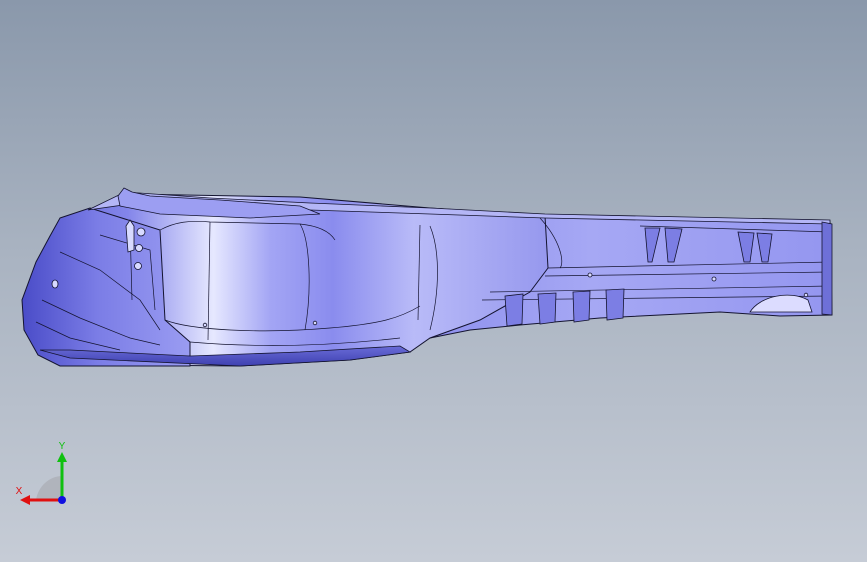  I want to click on coordinate-triad: Y X, so click(41, 473).